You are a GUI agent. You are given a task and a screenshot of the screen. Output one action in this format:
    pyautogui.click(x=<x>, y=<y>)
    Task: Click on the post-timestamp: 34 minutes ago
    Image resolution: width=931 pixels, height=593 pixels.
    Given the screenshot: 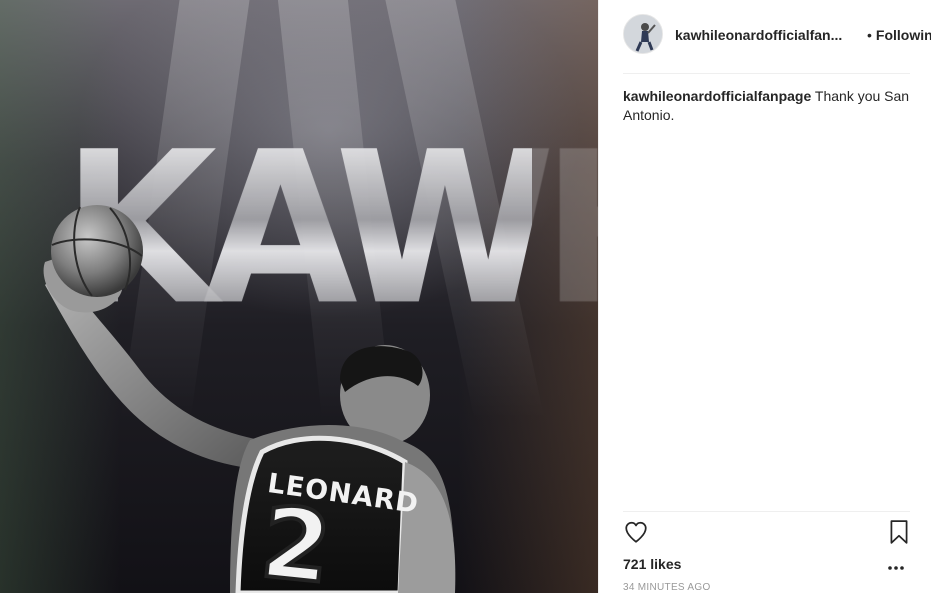 What is the action you would take?
    pyautogui.click(x=667, y=587)
    